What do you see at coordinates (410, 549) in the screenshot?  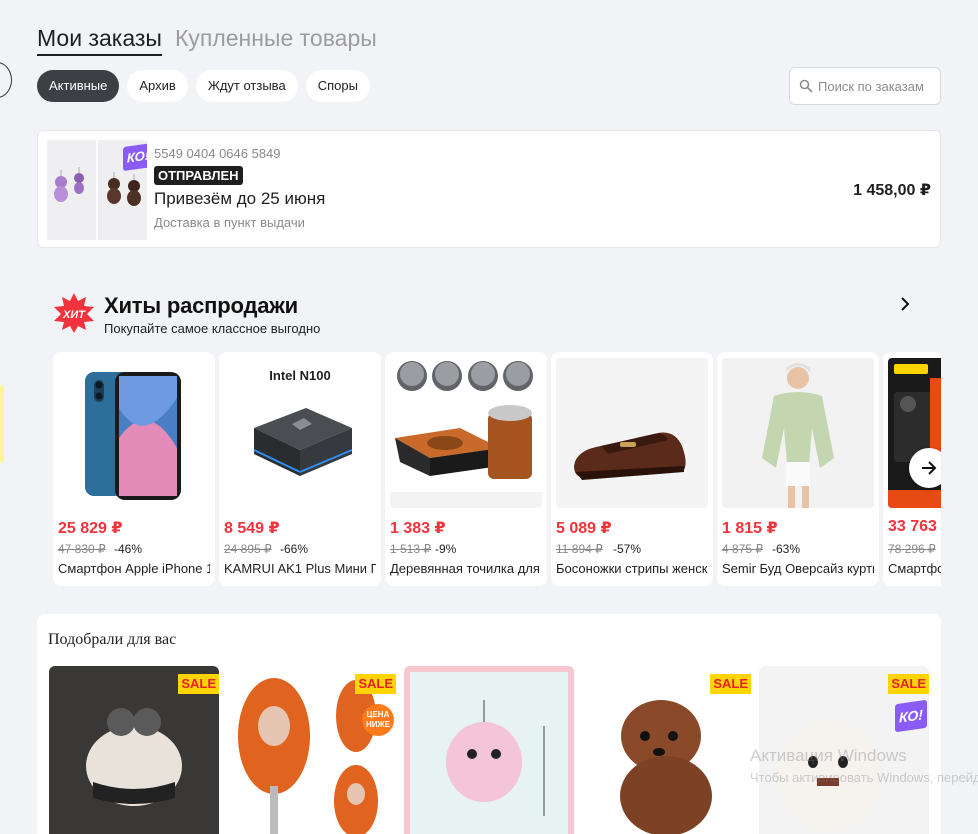 I see `product-old-price: 1 513 ₽` at bounding box center [410, 549].